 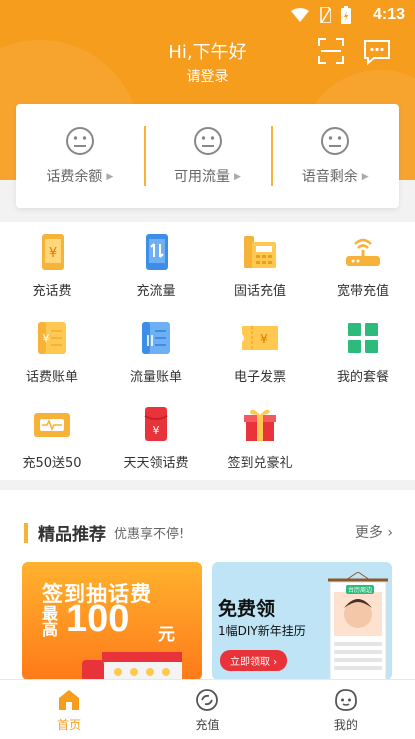 I want to click on service-my-plan: 我的套餐, so click(x=363, y=351).